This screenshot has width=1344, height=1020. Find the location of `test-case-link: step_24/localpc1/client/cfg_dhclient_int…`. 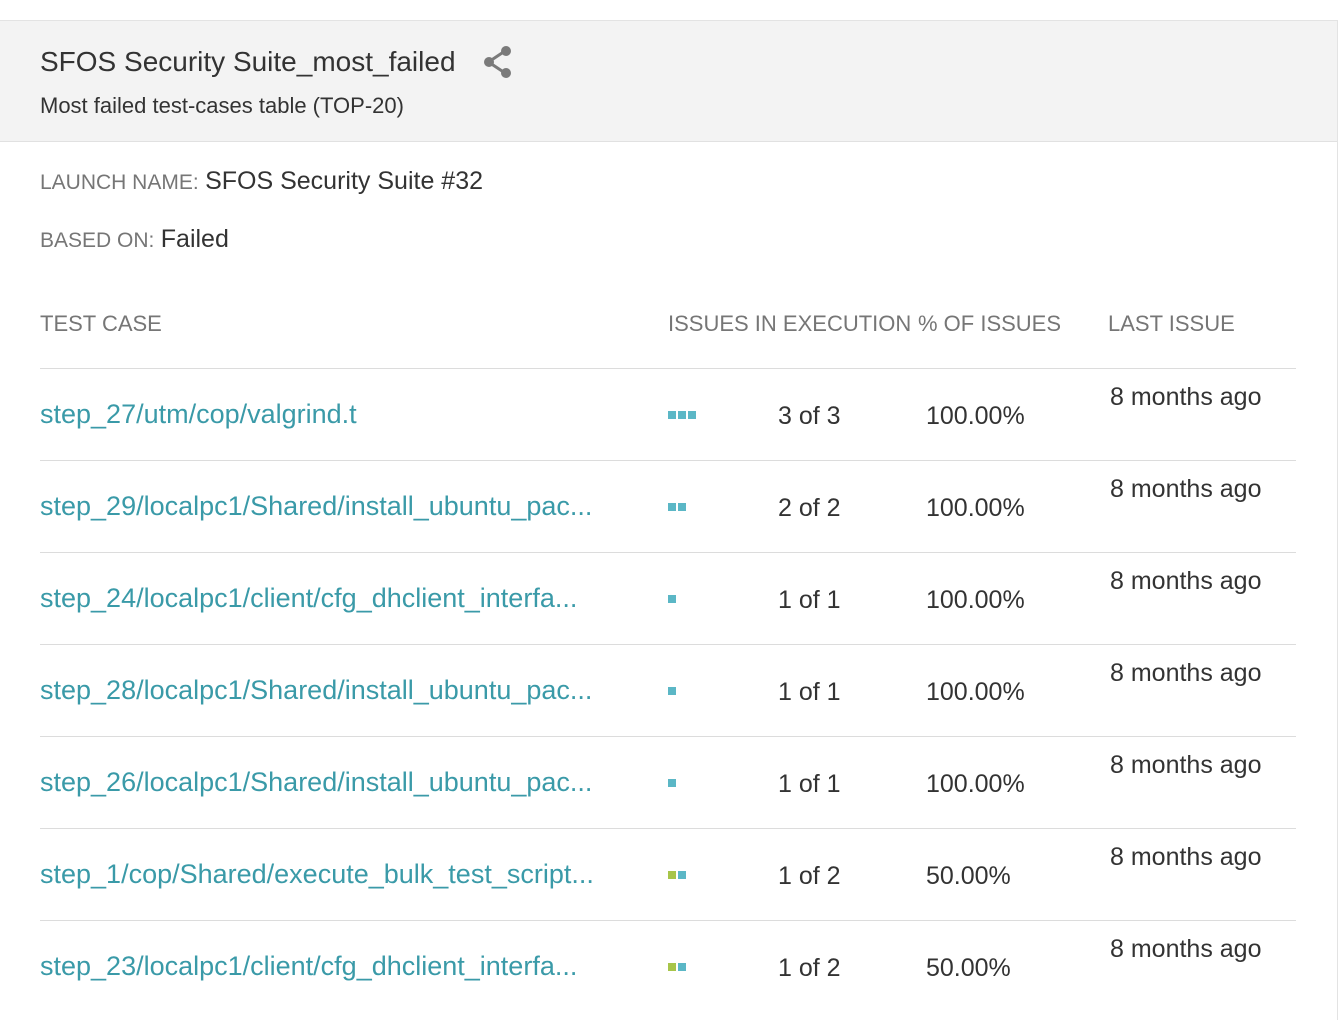

test-case-link: step_24/localpc1/client/cfg_dhclient_int… is located at coordinates (349, 598).